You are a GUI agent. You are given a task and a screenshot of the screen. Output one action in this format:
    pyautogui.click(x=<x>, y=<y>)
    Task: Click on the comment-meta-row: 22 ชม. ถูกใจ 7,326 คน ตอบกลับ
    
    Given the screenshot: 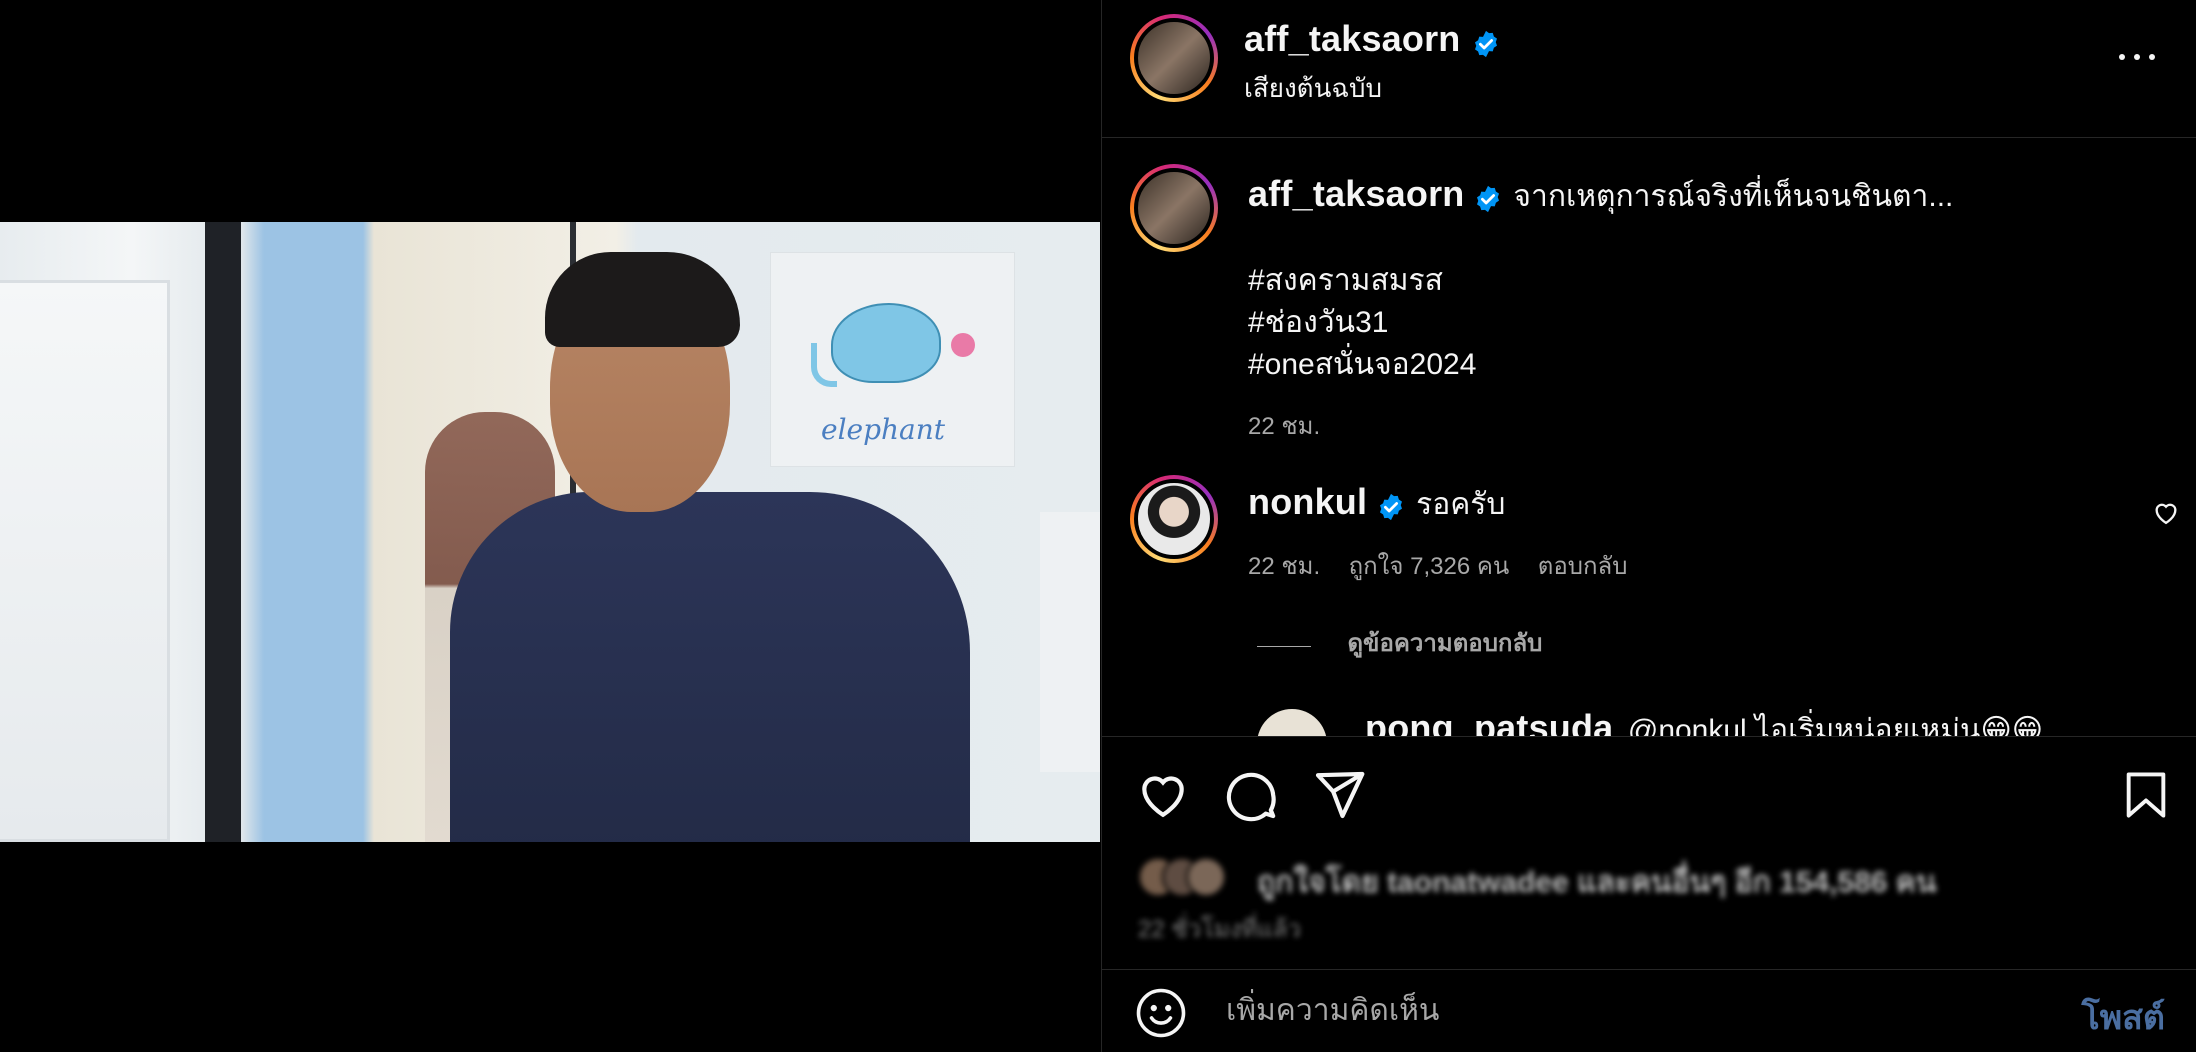 What is the action you would take?
    pyautogui.click(x=1678, y=565)
    